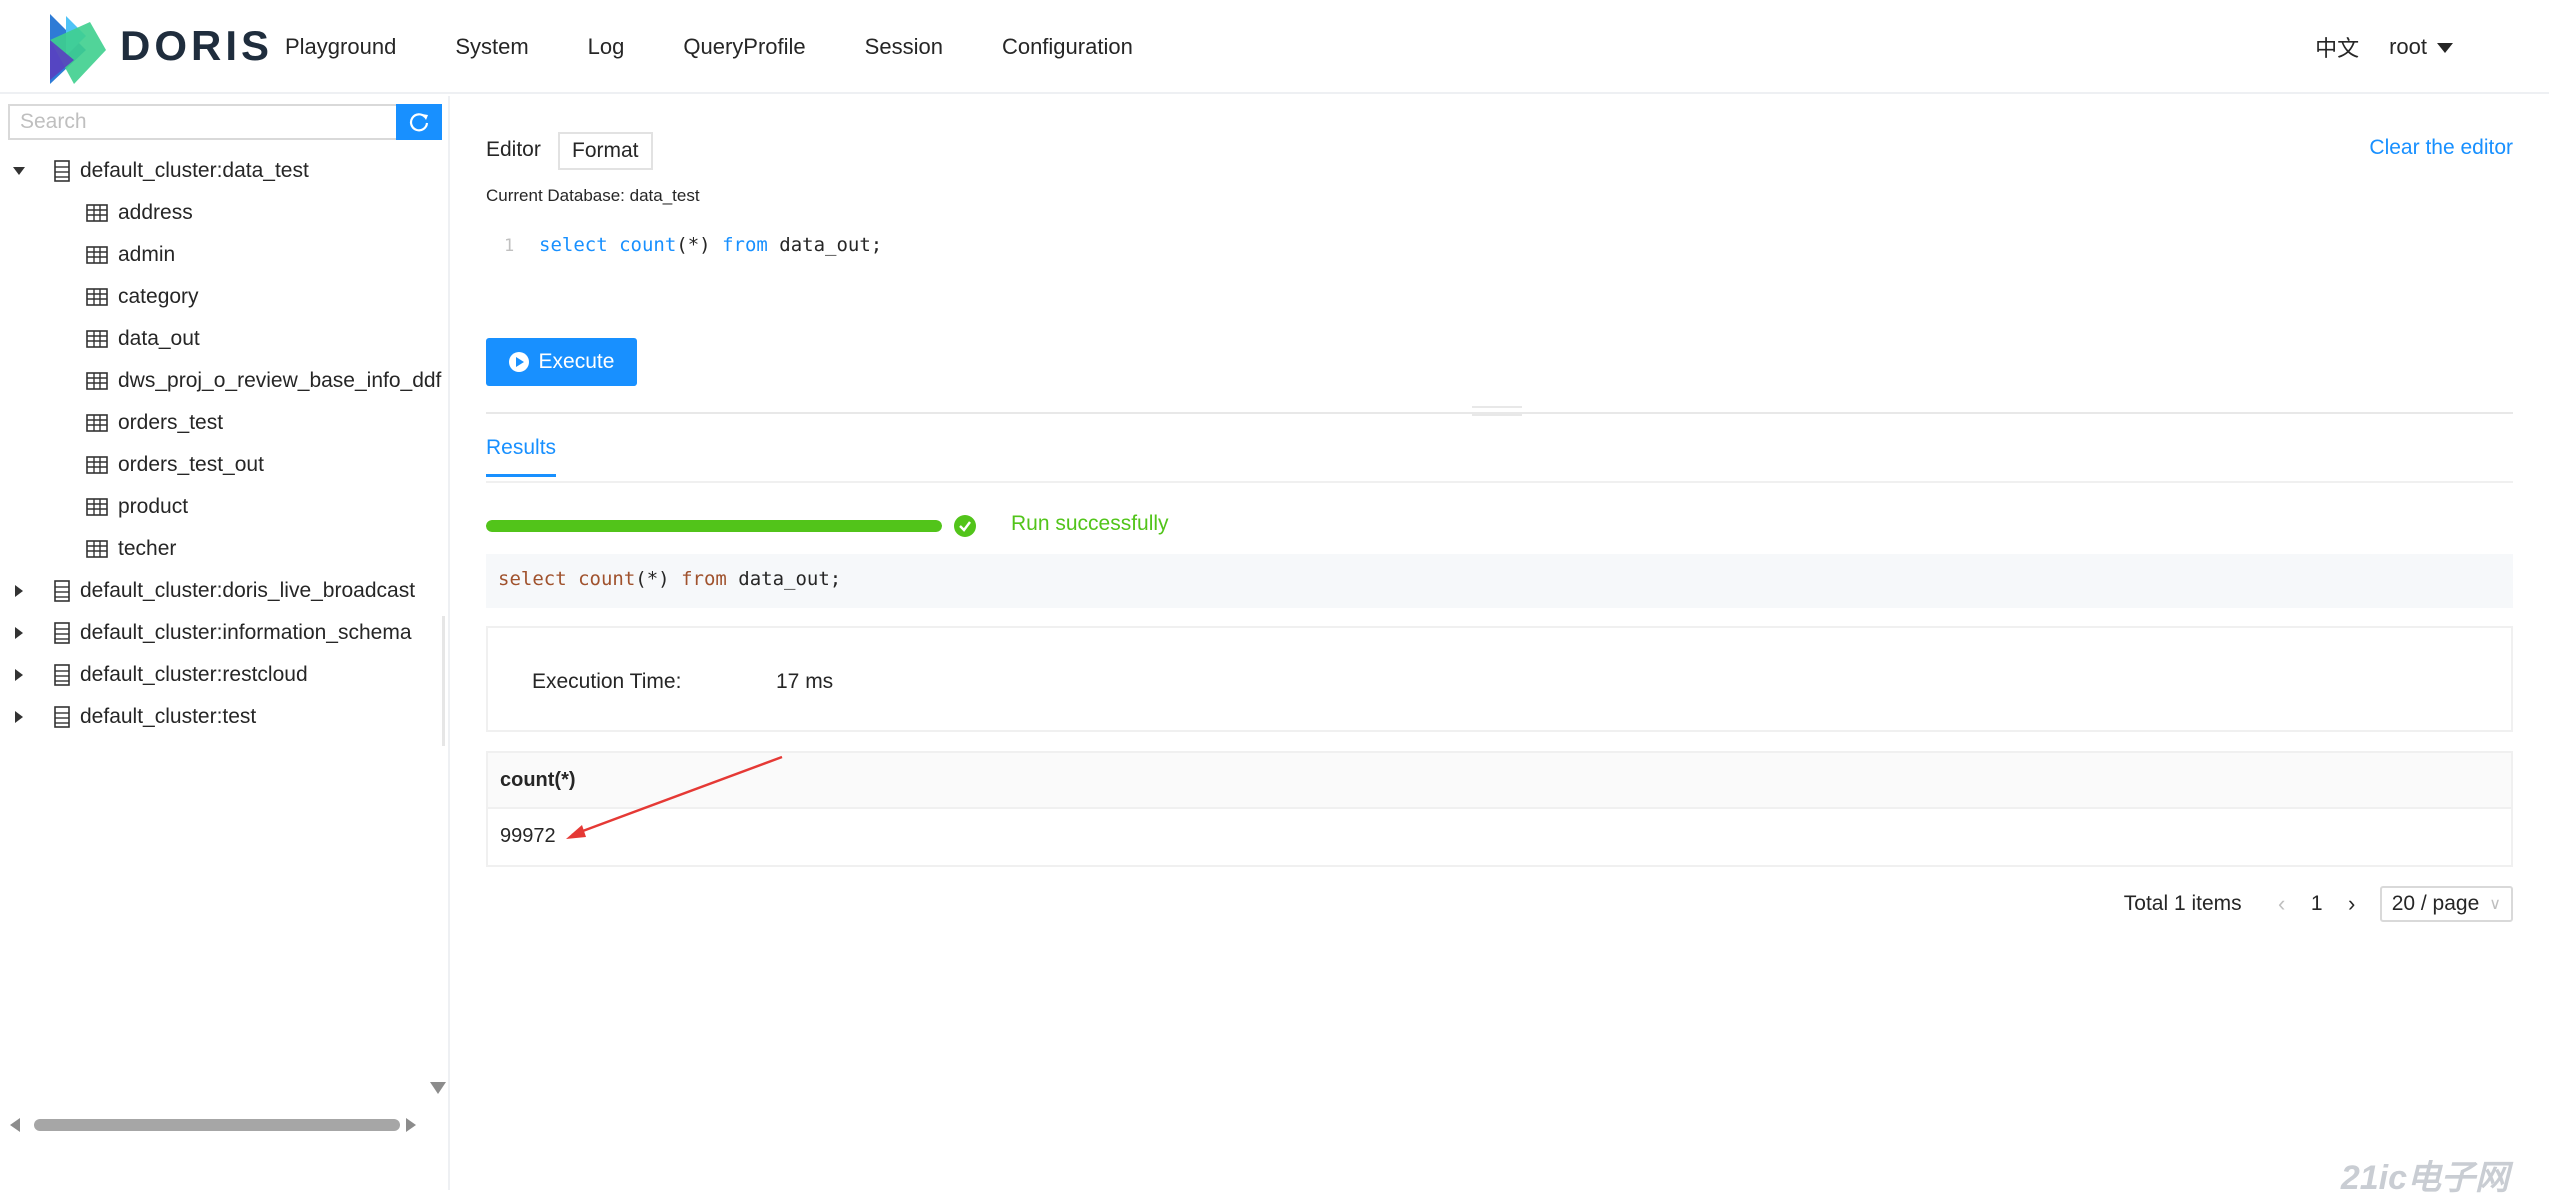 This screenshot has height=1203, width=2549. I want to click on tree-database-node: default_cluster:information_schema, so click(220, 633).